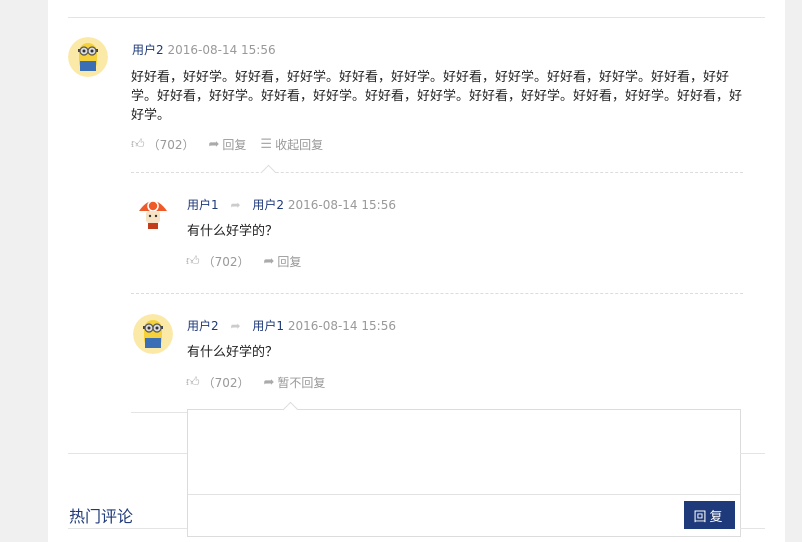 The width and height of the screenshot is (802, 542). Describe the element at coordinates (299, 145) in the screenshot. I see `collapse-label: 收起回复` at that location.